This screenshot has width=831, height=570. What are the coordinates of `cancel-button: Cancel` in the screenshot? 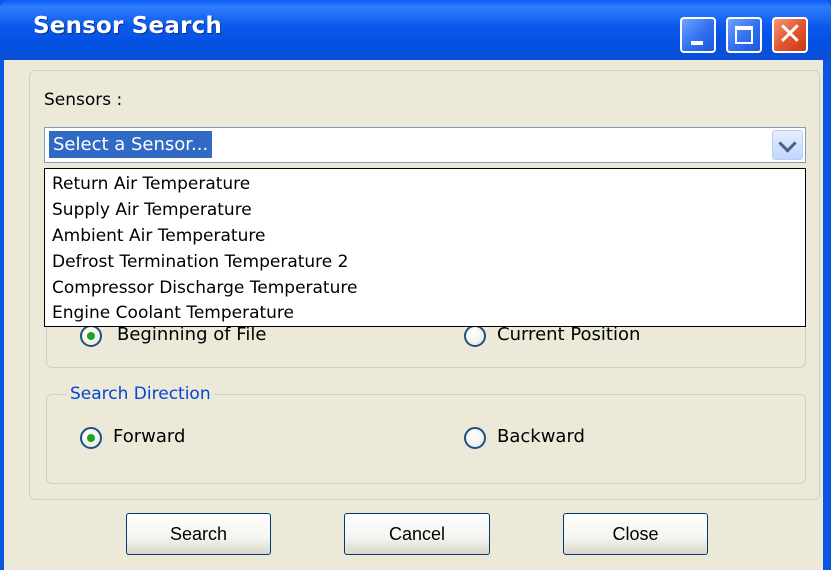 It's located at (417, 534).